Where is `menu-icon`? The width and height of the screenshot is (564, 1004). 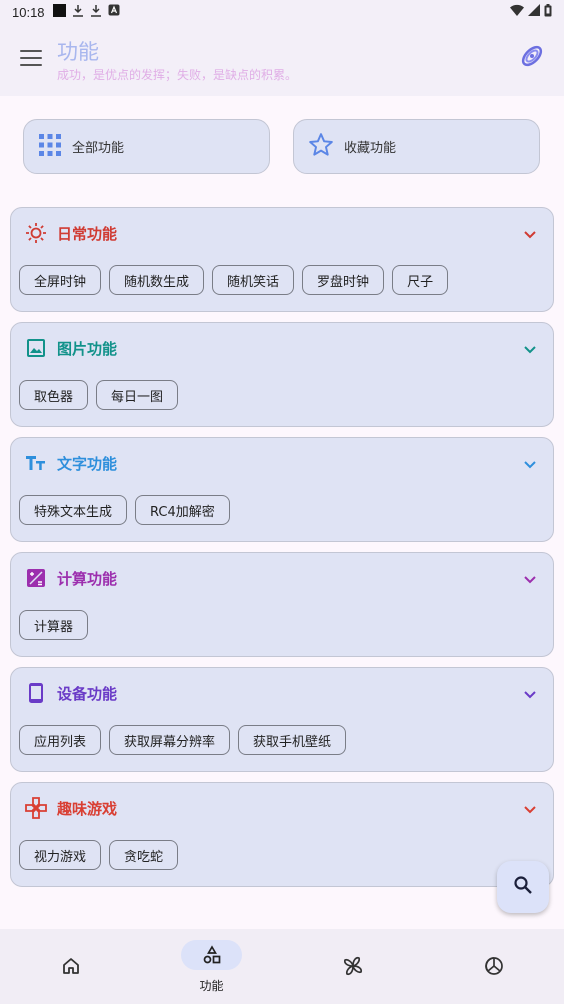 menu-icon is located at coordinates (31, 59).